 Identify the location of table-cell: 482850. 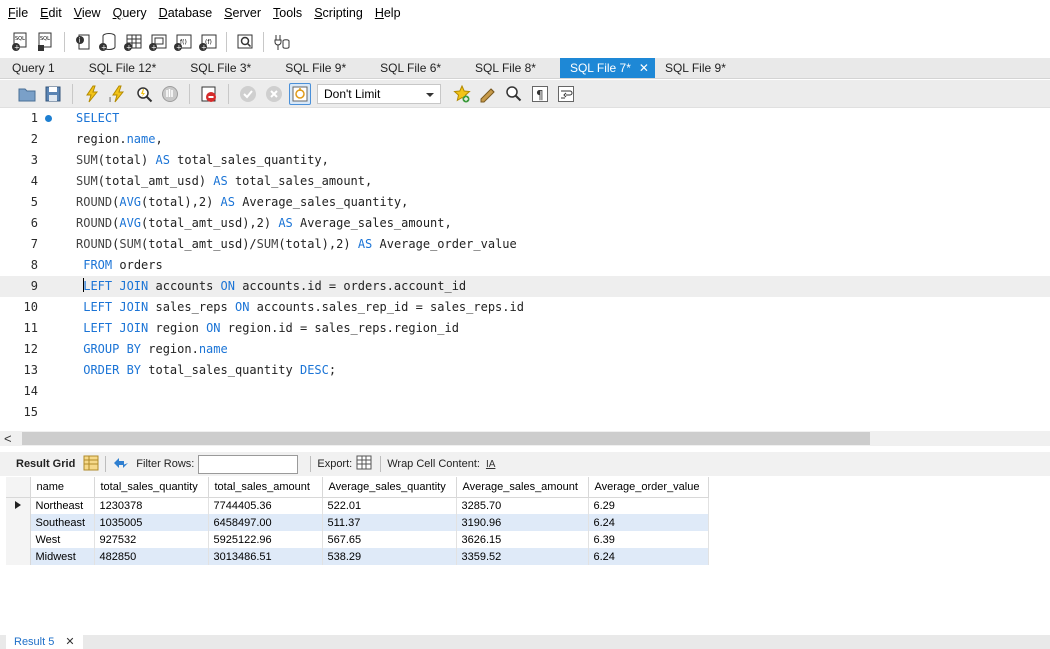
(151, 556).